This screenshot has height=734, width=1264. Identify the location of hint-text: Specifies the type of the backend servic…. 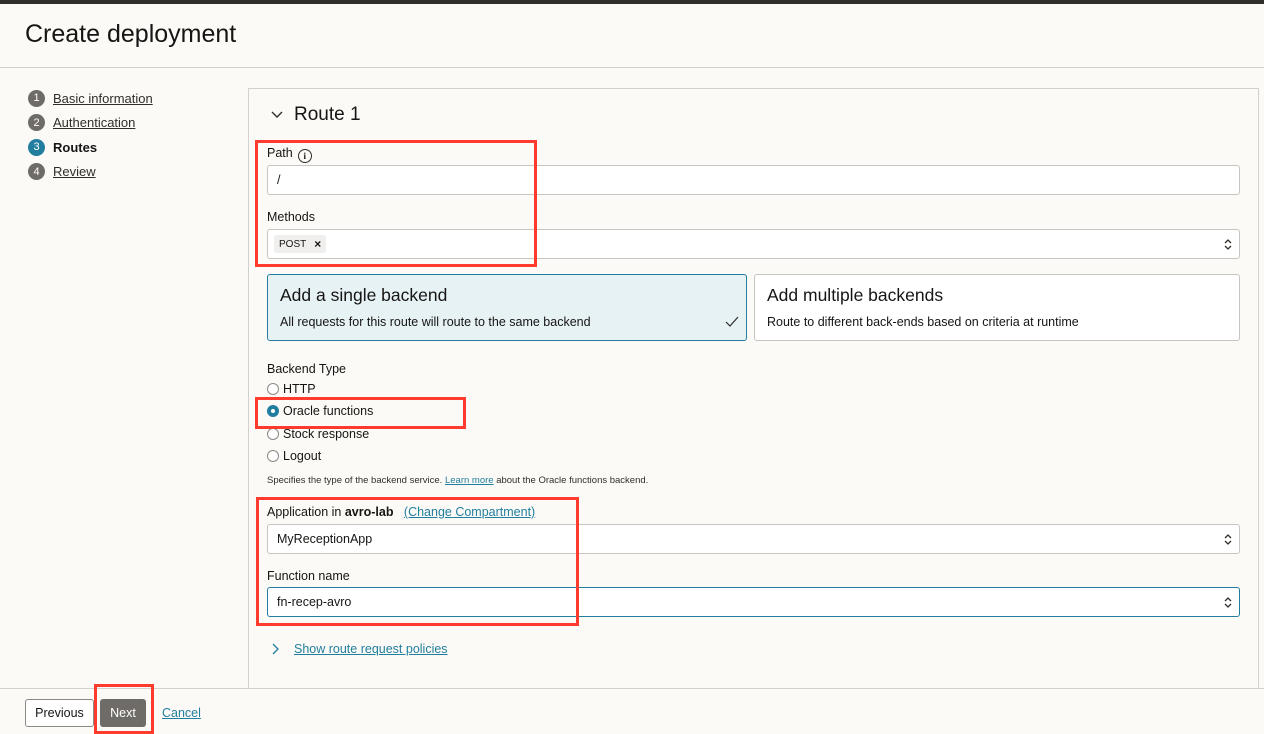
(355, 480).